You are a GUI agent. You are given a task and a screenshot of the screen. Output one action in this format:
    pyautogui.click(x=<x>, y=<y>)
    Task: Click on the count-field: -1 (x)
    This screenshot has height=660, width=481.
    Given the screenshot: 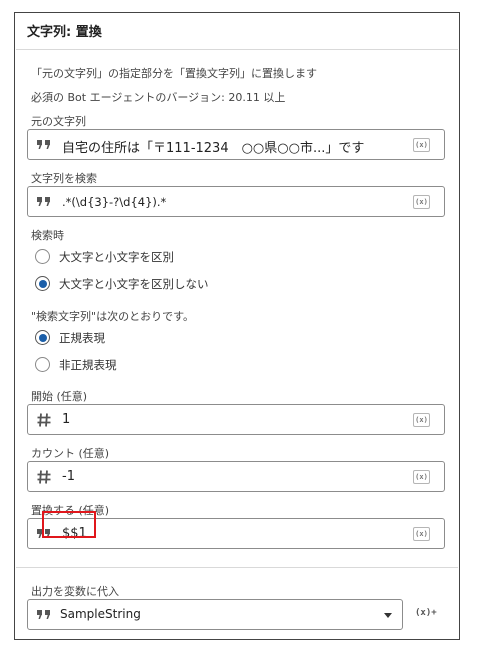 What is the action you would take?
    pyautogui.click(x=236, y=476)
    